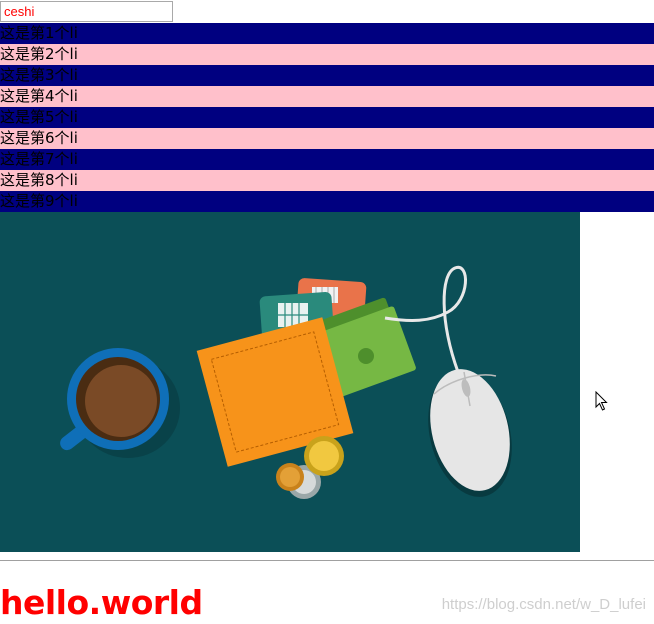 The image size is (654, 624). Describe the element at coordinates (327, 201) in the screenshot. I see `list-item: 这是第9个li` at that location.